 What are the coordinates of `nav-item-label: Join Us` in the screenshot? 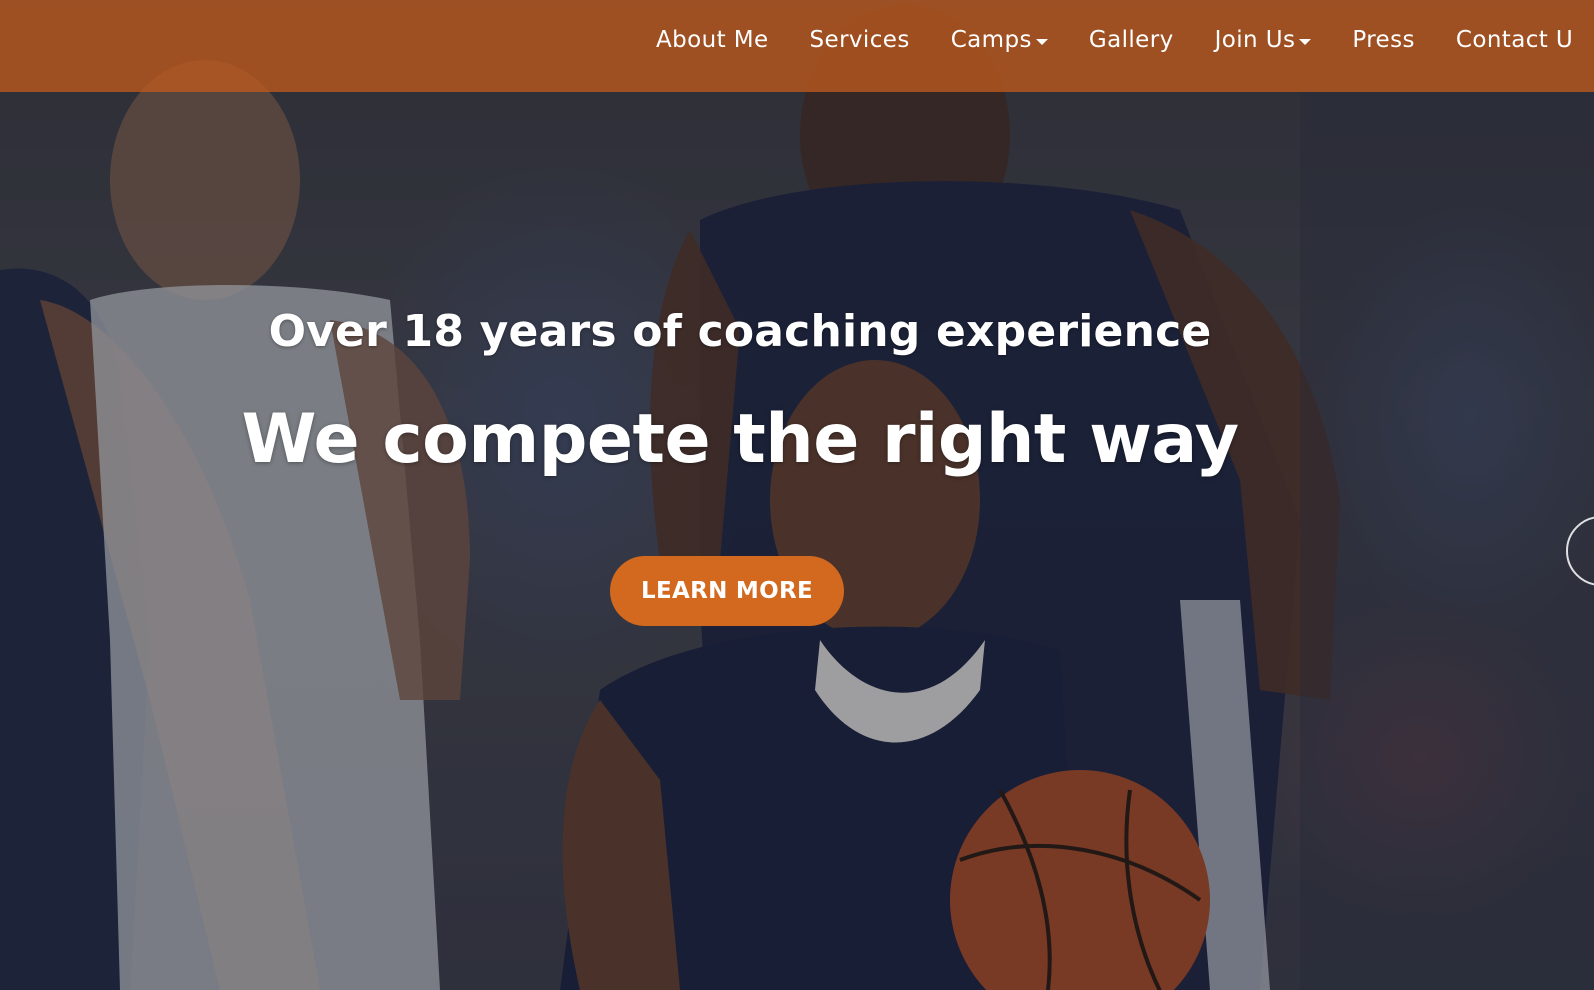 It's located at (1255, 40).